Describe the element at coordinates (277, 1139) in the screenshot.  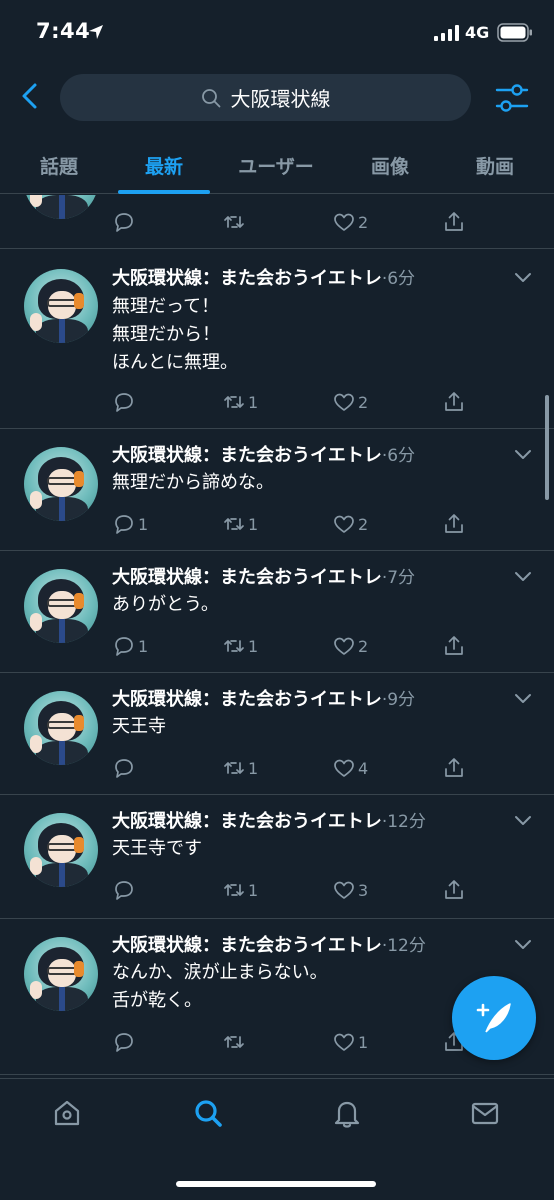
I see `bottom-tab-bar` at that location.